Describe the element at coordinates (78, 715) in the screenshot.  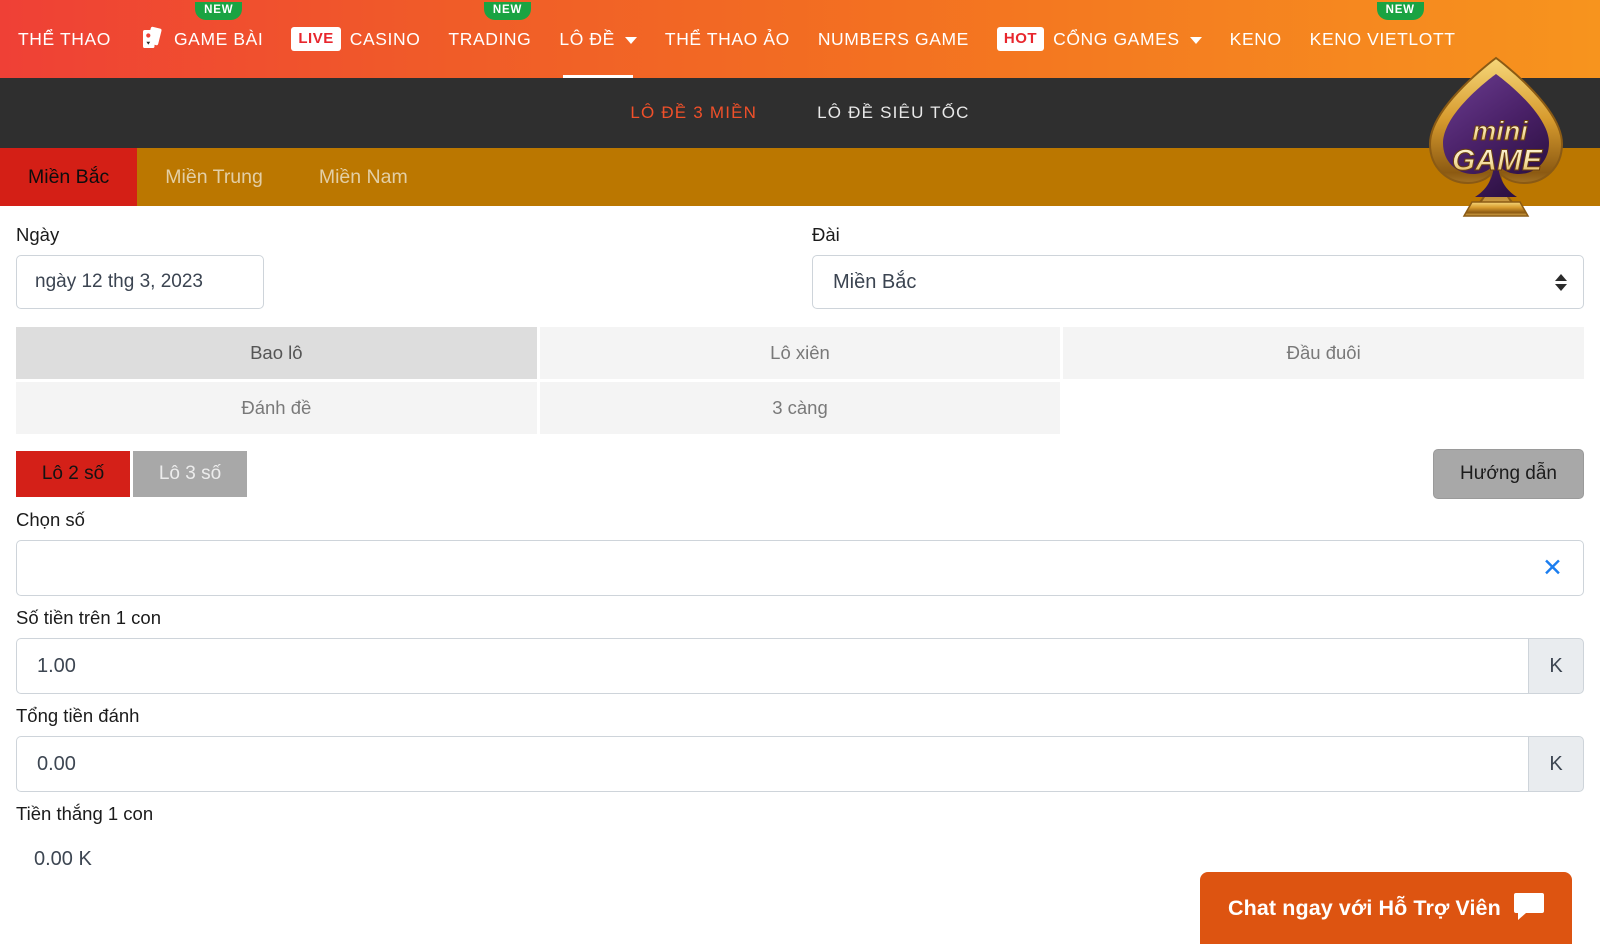
I see `total-amount-label: Tổng tiền đánh` at that location.